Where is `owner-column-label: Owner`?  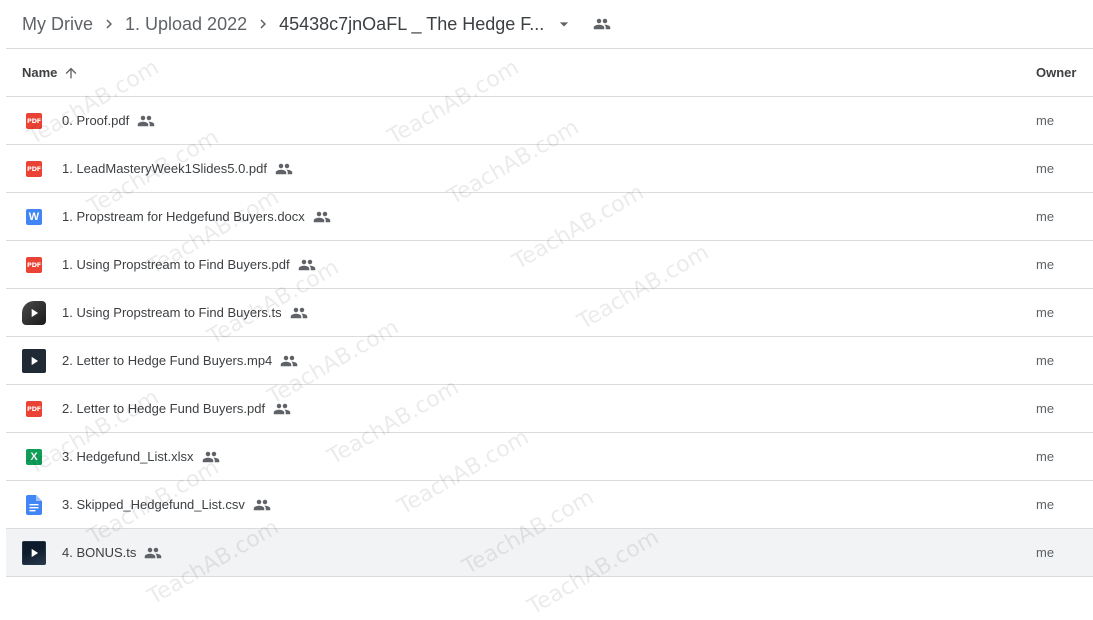 owner-column-label: Owner is located at coordinates (1056, 72).